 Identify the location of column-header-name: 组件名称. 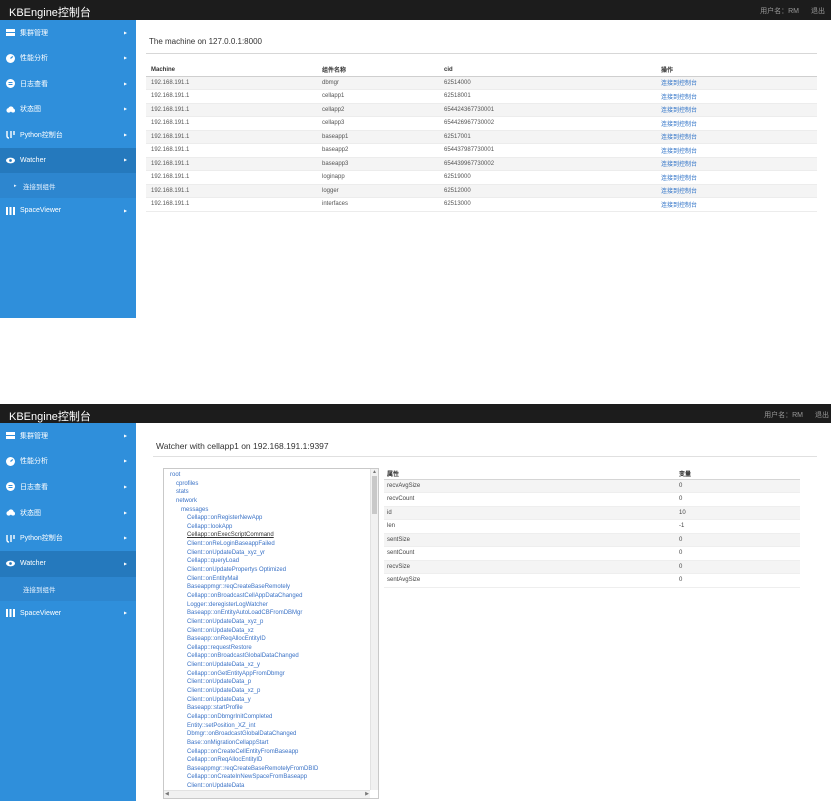
(378, 70).